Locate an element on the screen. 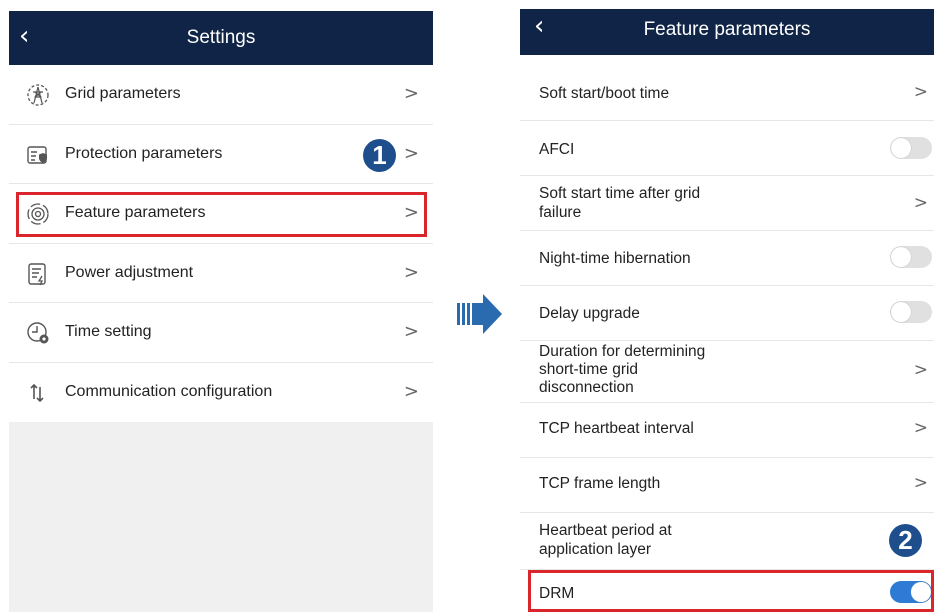 Image resolution: width=934 pixels, height=612 pixels. feature-item-tcp-frame-length: TCP frame length > is located at coordinates (727, 485).